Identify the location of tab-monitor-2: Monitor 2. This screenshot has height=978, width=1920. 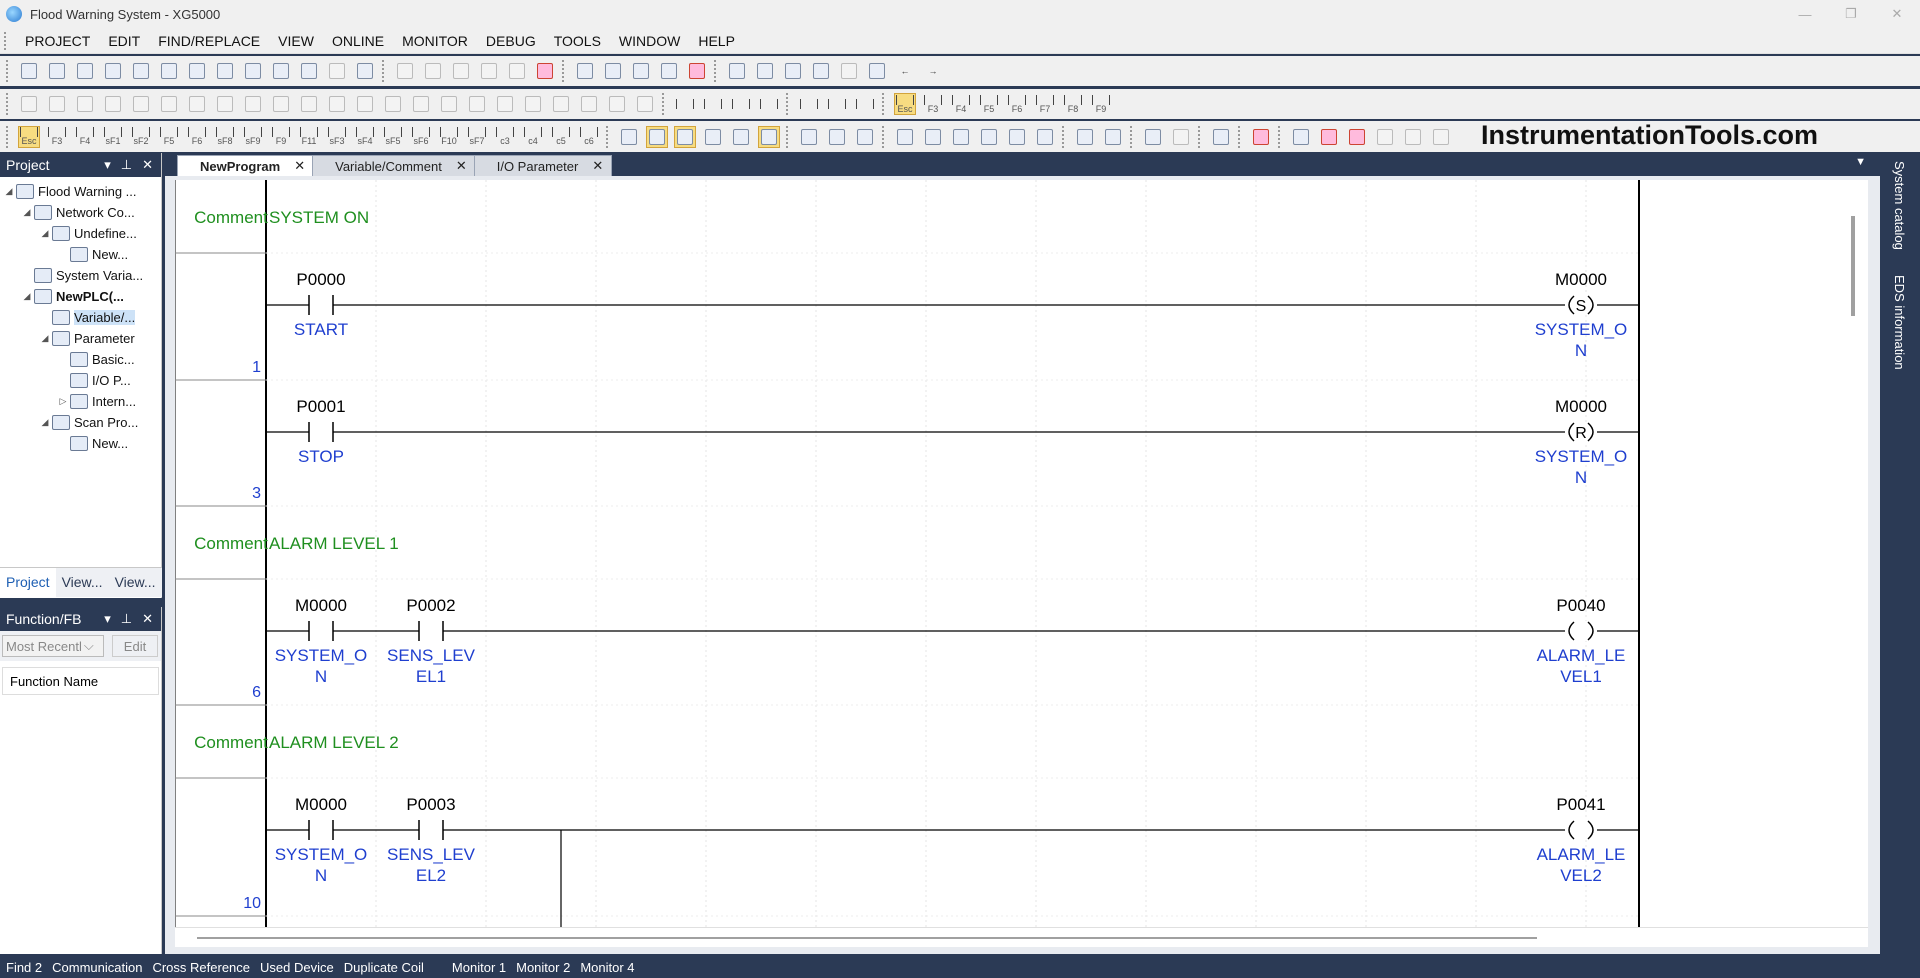
(543, 967).